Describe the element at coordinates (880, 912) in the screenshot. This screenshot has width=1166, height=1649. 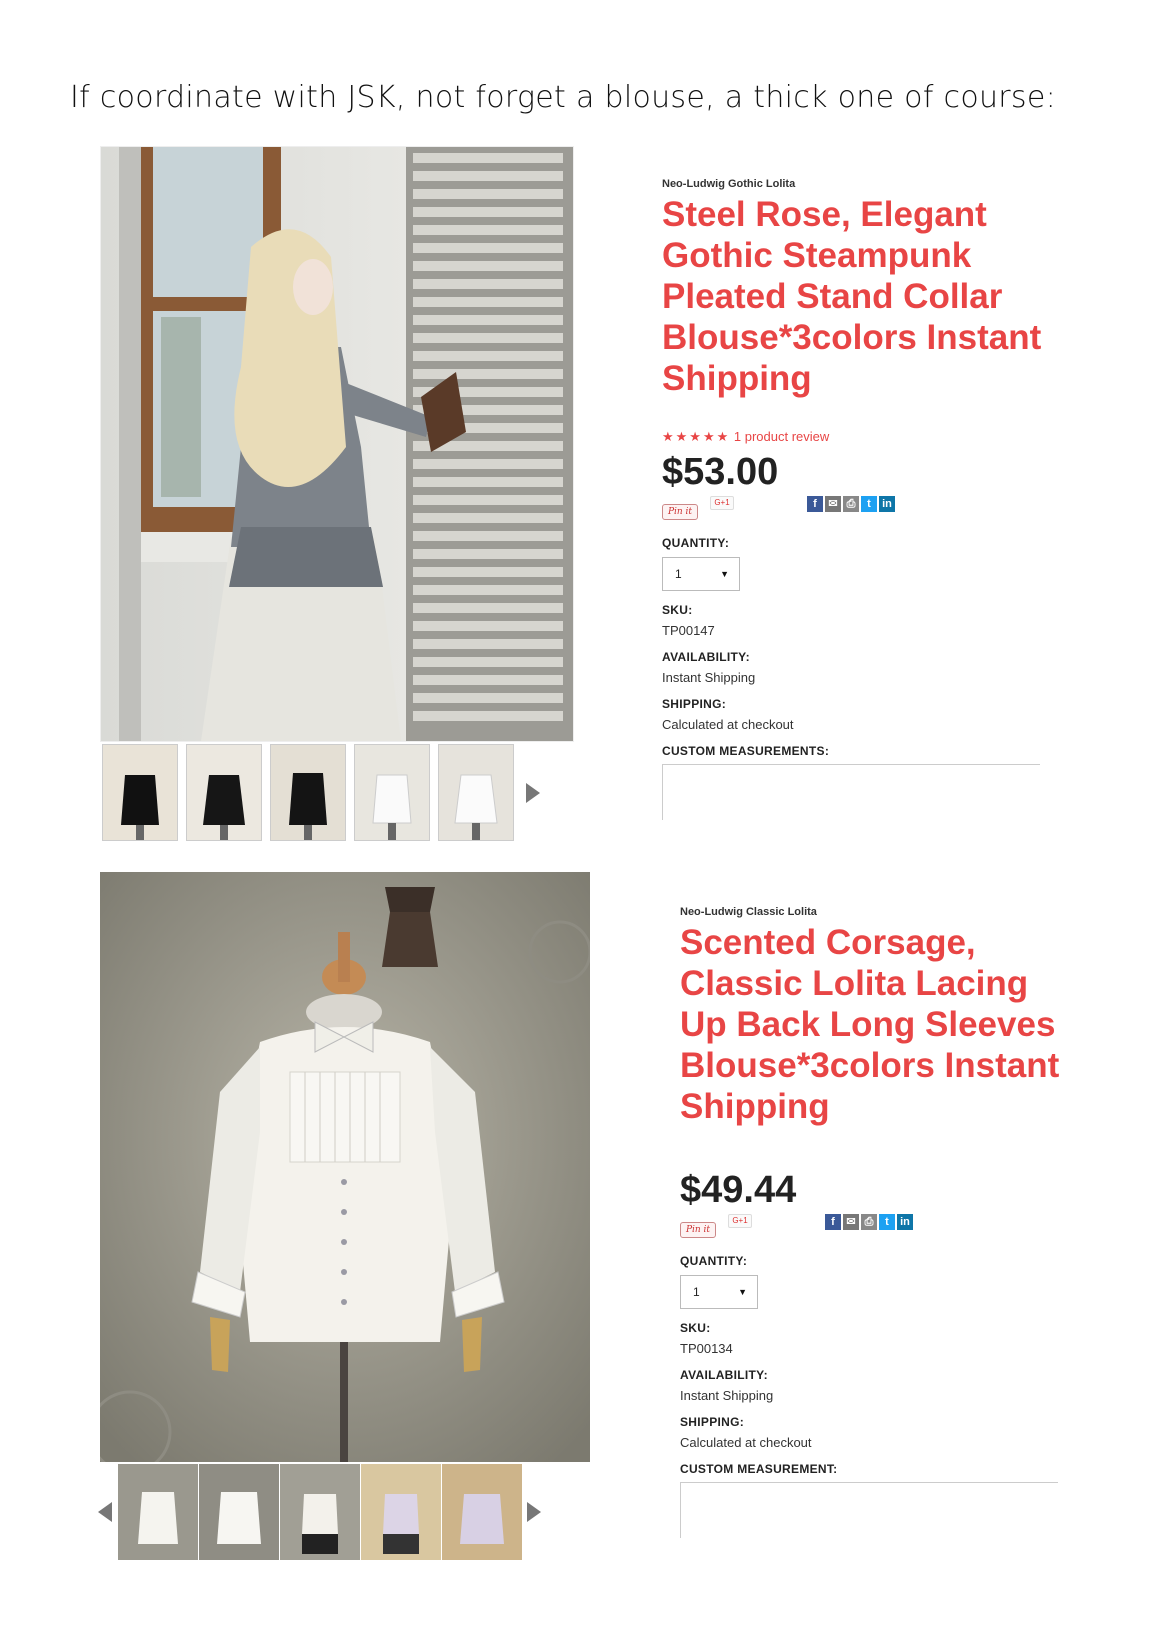
I see `product-category: Neo-Ludwig Classic Lolita` at that location.